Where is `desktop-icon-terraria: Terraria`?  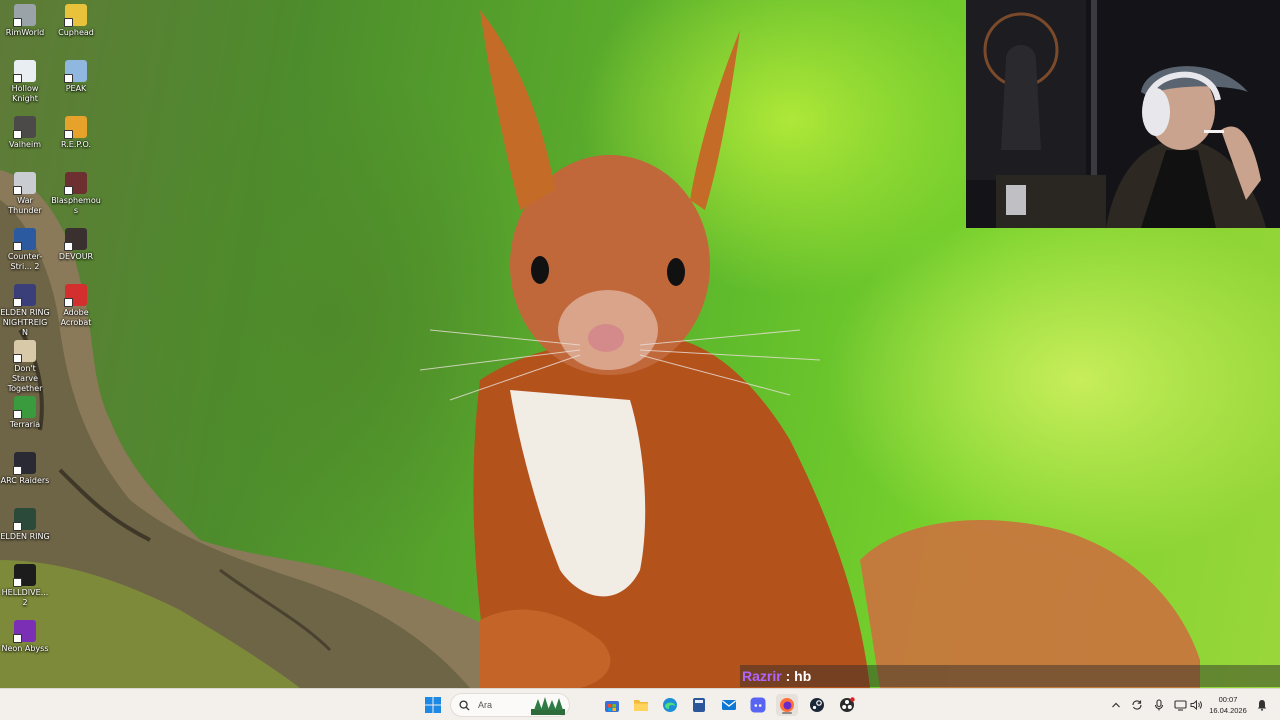 desktop-icon-terraria: Terraria is located at coordinates (25, 413).